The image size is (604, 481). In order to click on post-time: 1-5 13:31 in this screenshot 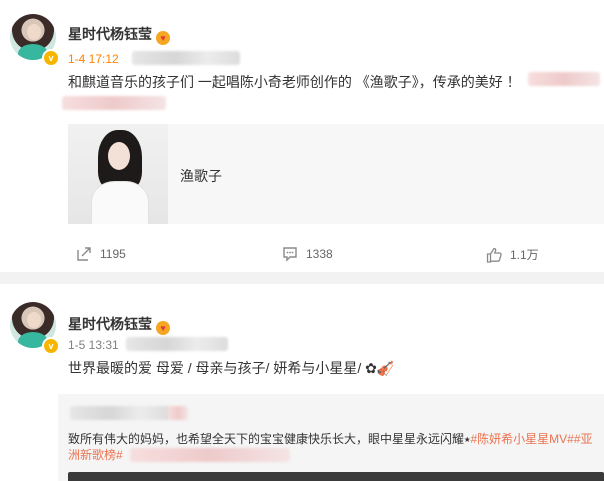, I will do `click(93, 345)`.